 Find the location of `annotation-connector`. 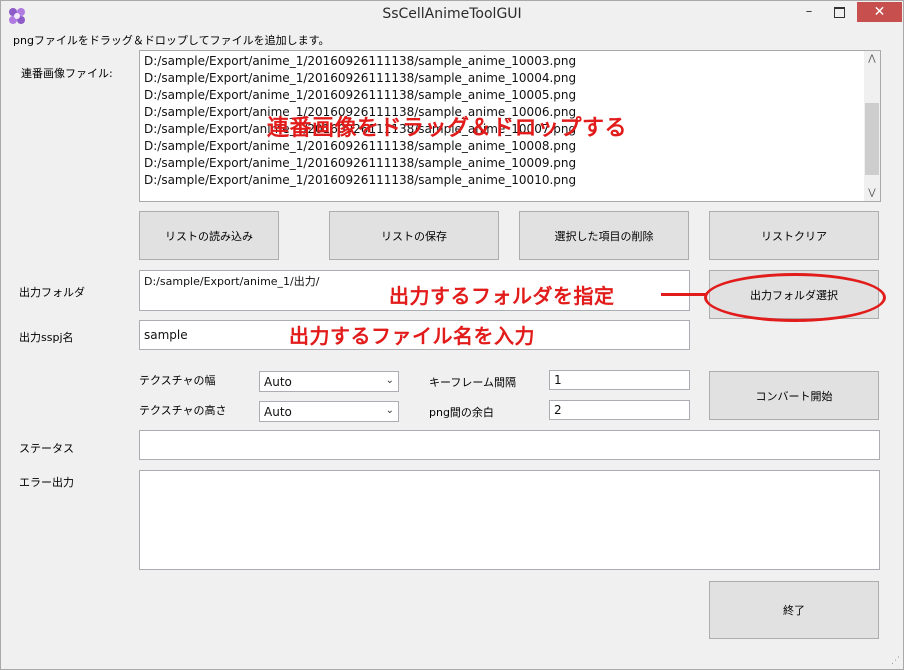

annotation-connector is located at coordinates (684, 294).